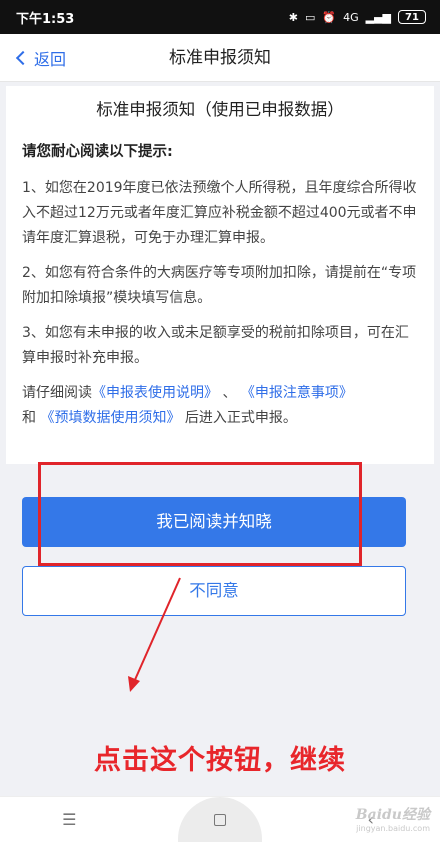  Describe the element at coordinates (393, 828) in the screenshot. I see `watermark-url: jingyan.baidu.com` at that location.